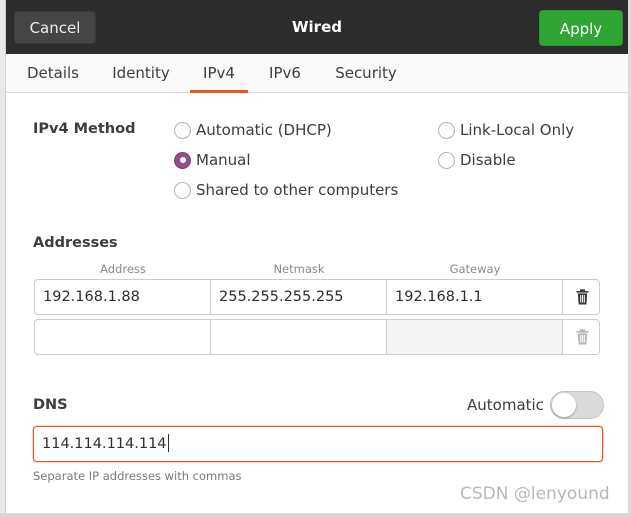 This screenshot has width=631, height=517. Describe the element at coordinates (315, 515) in the screenshot. I see `background-window-edge-bottom` at that location.